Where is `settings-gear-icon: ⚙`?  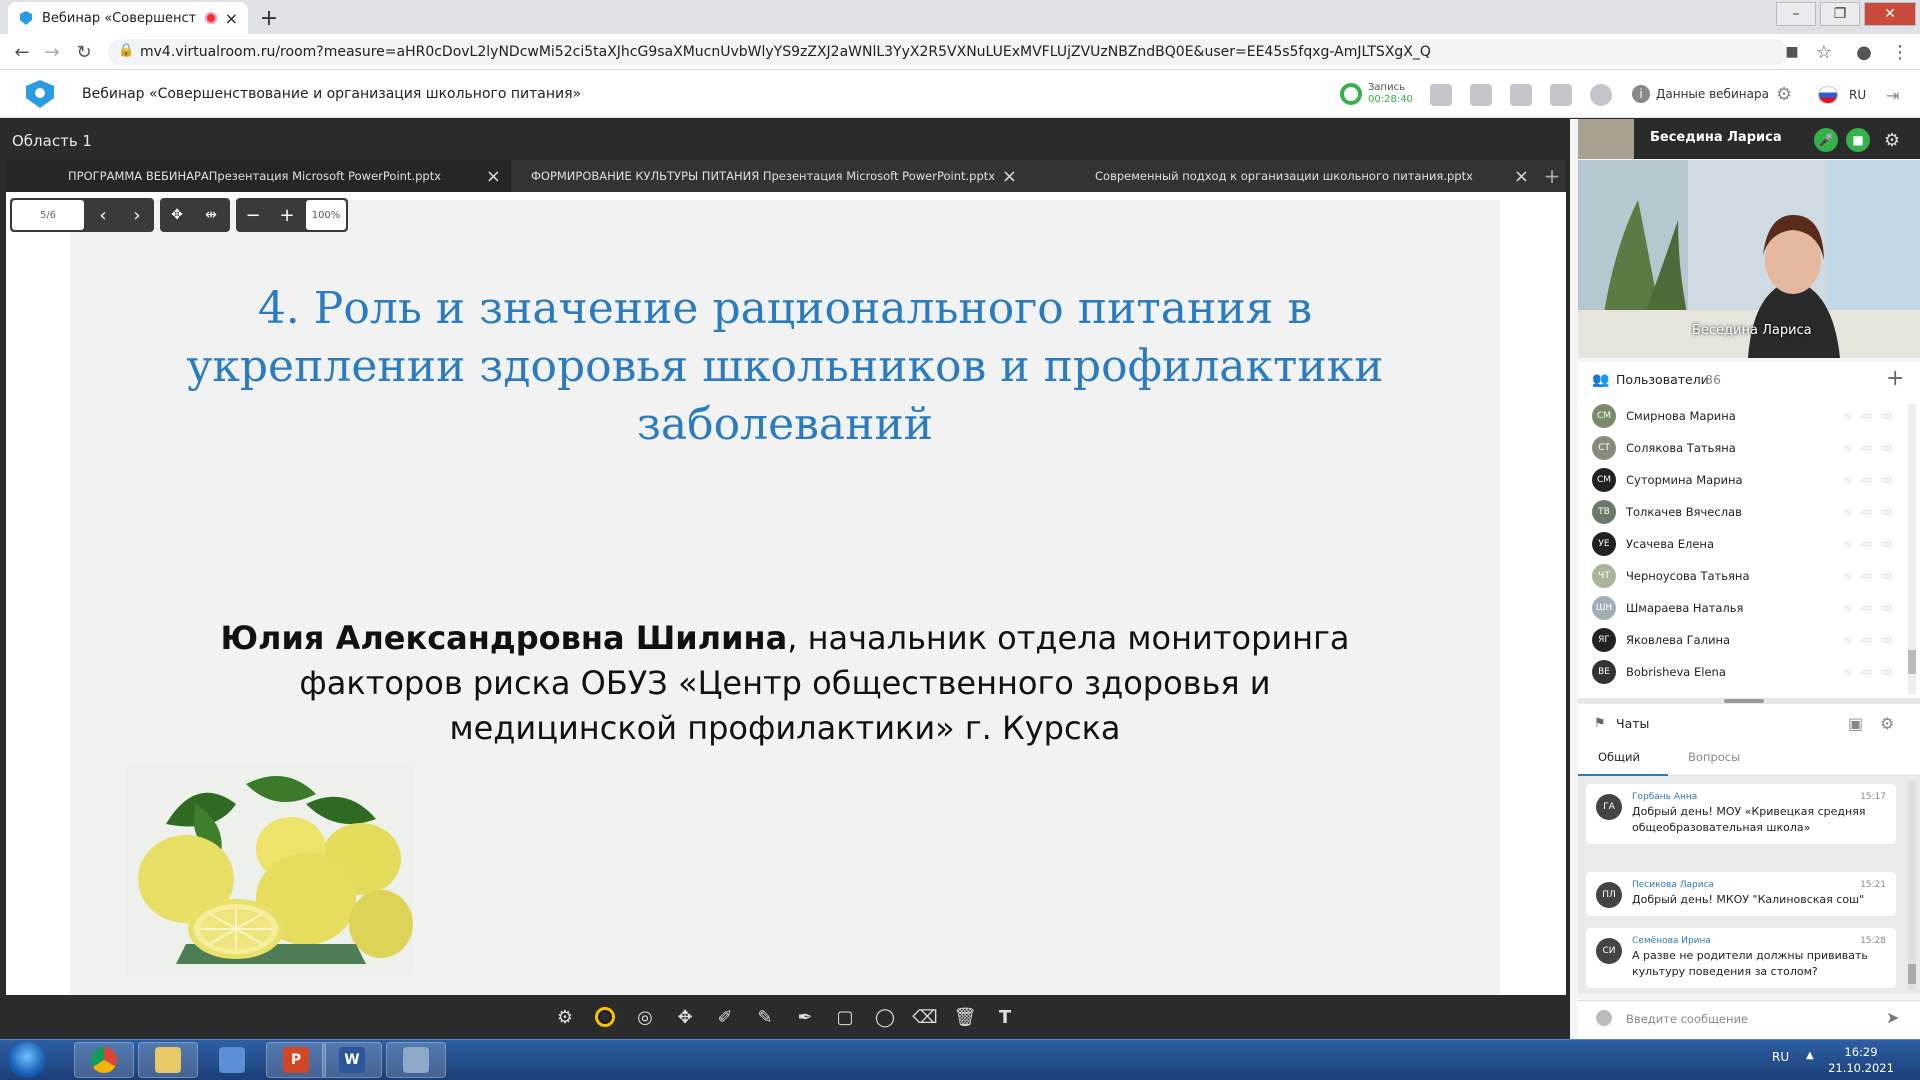
settings-gear-icon: ⚙ is located at coordinates (1784, 94).